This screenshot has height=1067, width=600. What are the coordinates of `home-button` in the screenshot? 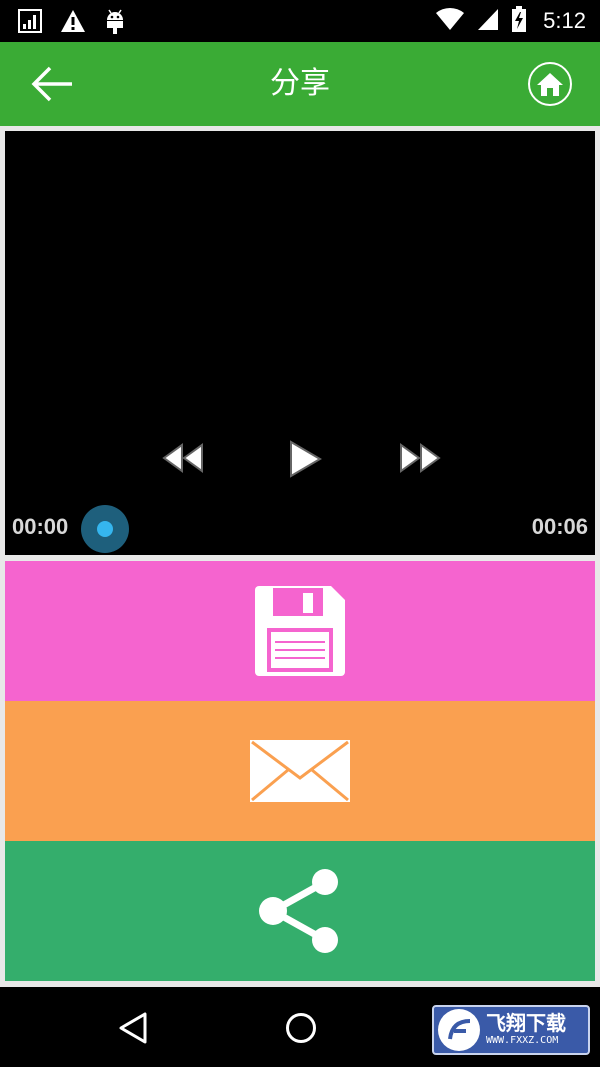 It's located at (550, 84).